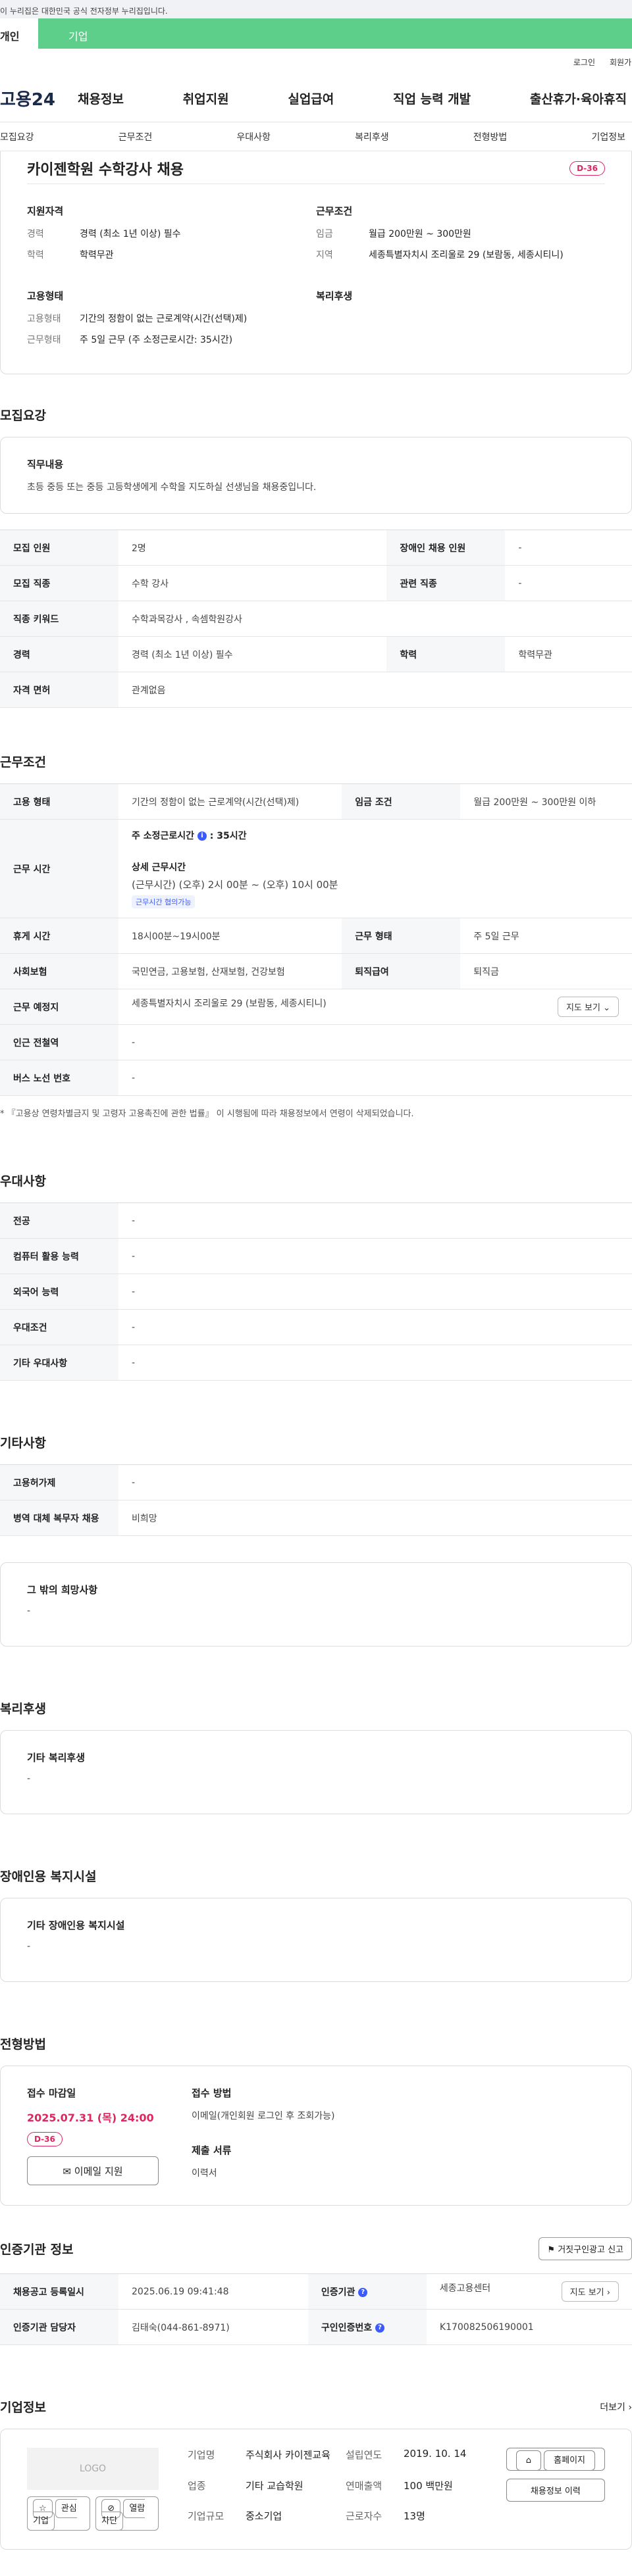 This screenshot has height=2576, width=632. I want to click on etc-box-heading: 그 밖의 희망사항, so click(62, 1590).